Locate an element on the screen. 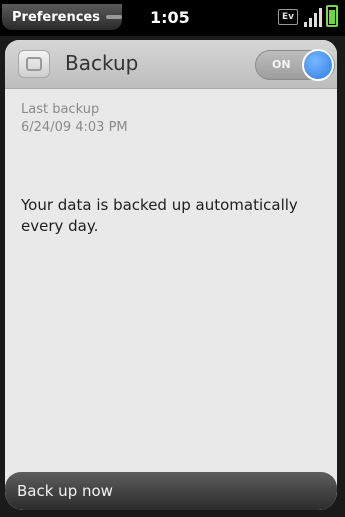  page-title: Backup is located at coordinates (102, 63).